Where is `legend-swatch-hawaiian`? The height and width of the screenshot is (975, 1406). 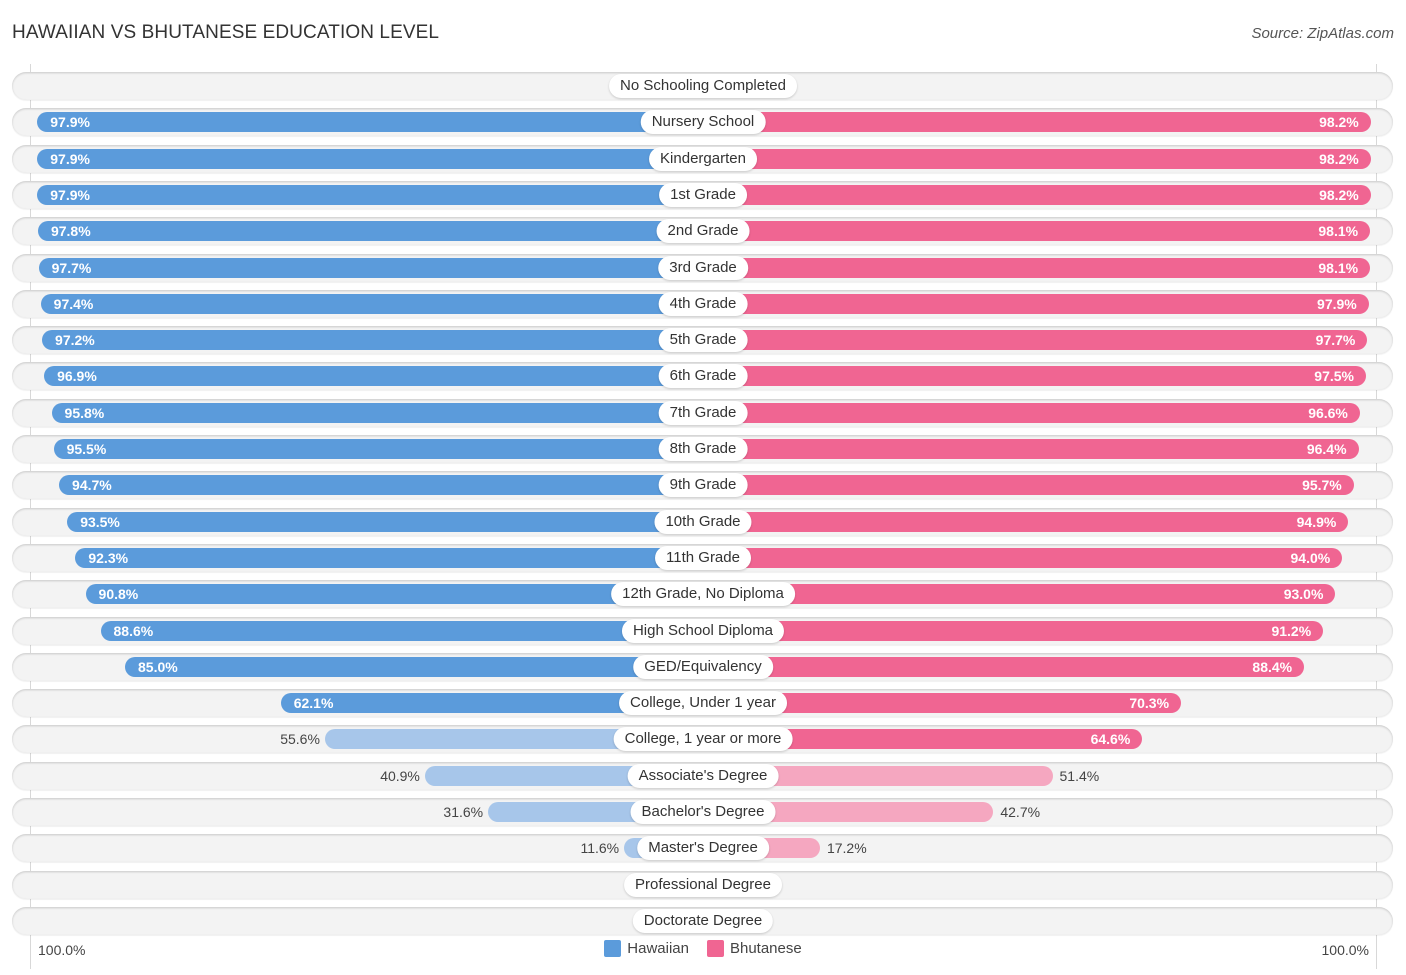
legend-swatch-hawaiian is located at coordinates (613, 948).